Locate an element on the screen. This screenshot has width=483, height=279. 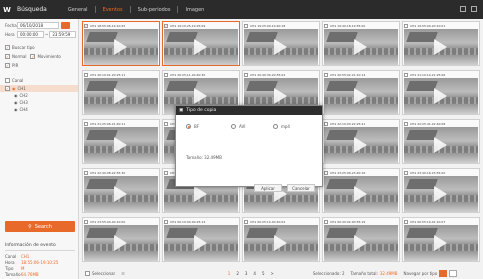
recording-thumbnail: CH1 21:10:14-21:25:06 is located at coordinates (441, 92).